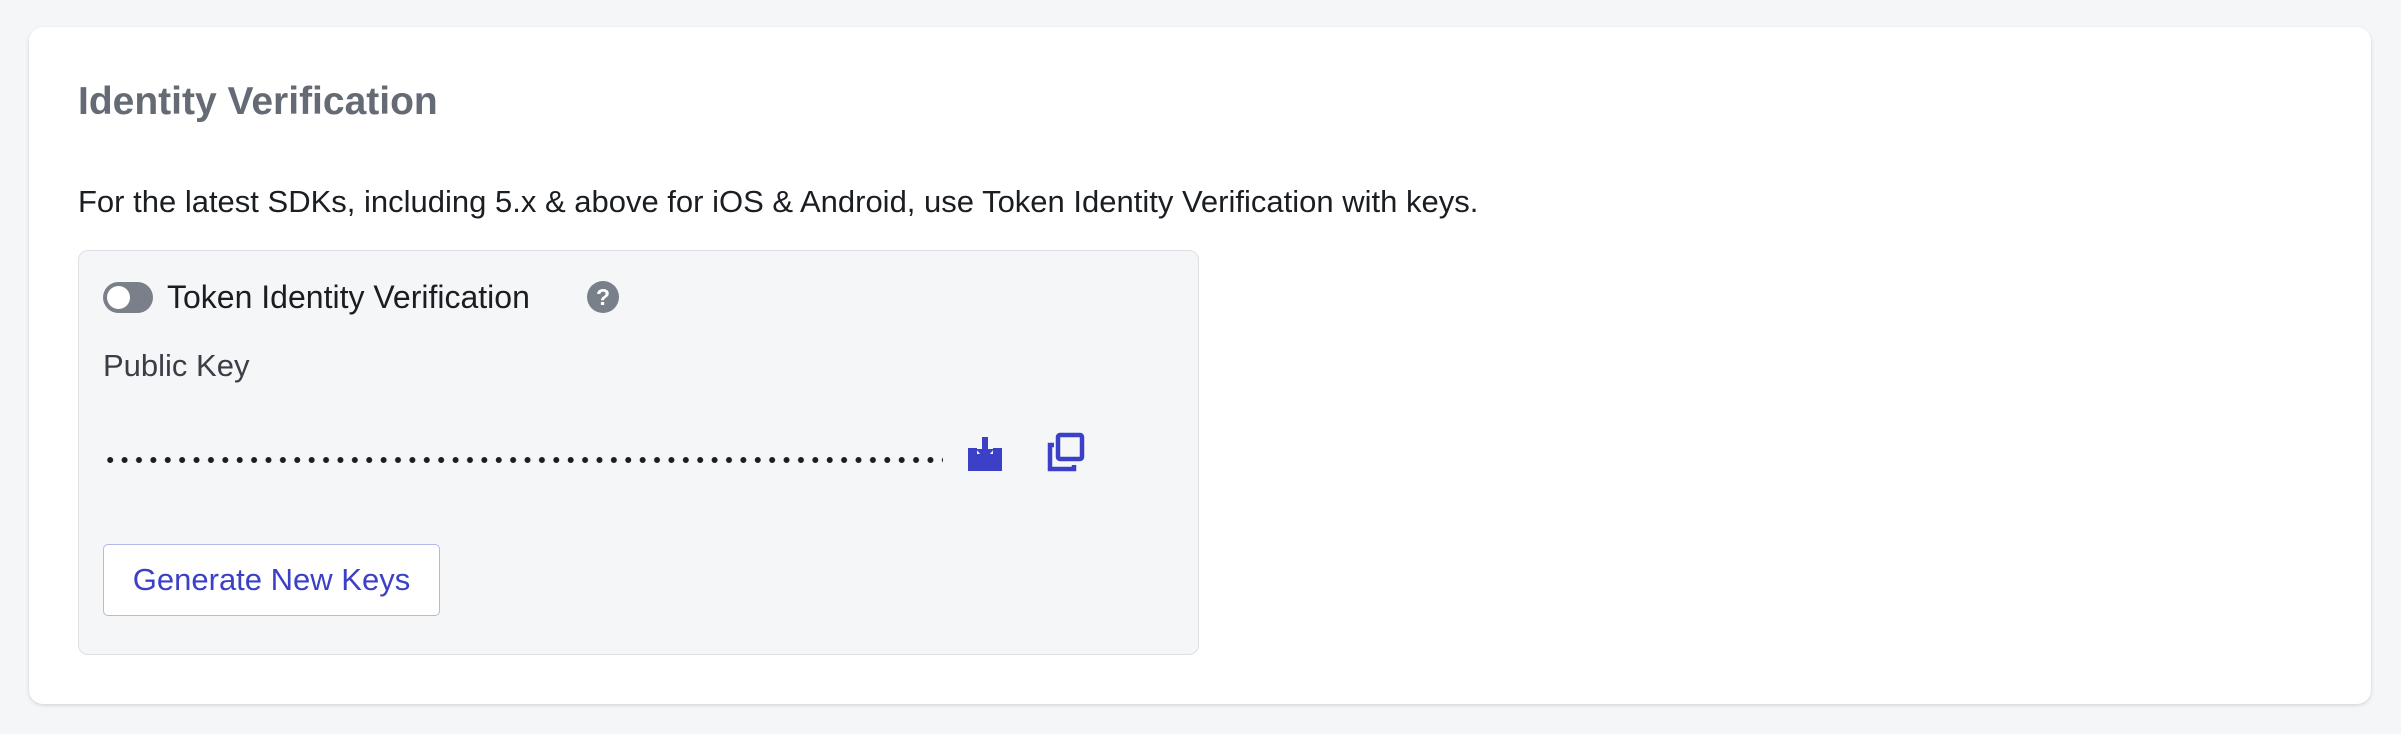  I want to click on public-key-label: Public Key, so click(176, 365).